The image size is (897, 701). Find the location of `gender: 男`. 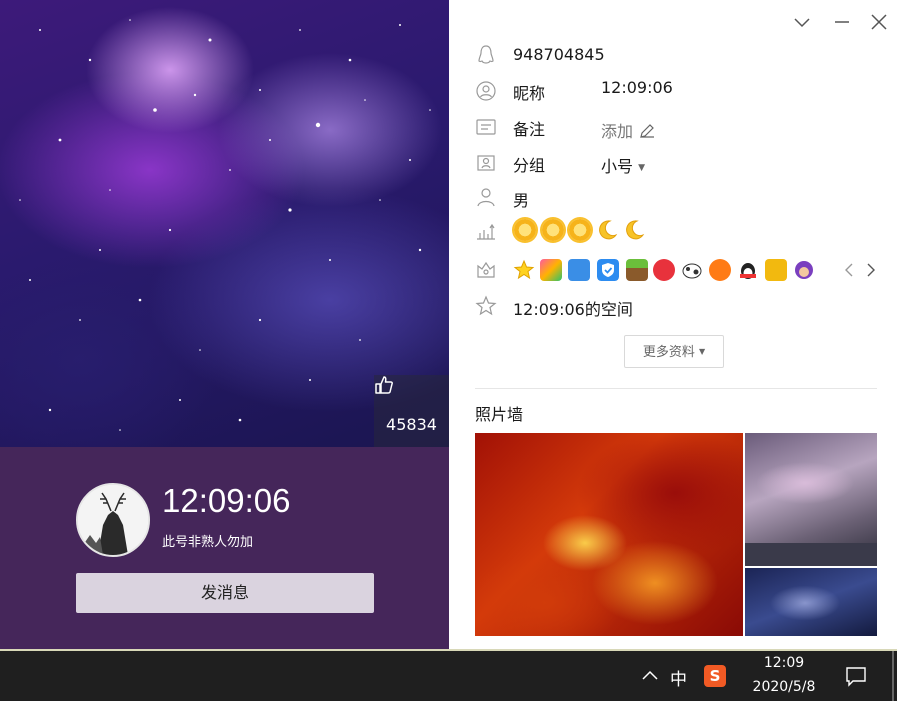

gender: 男 is located at coordinates (521, 200).